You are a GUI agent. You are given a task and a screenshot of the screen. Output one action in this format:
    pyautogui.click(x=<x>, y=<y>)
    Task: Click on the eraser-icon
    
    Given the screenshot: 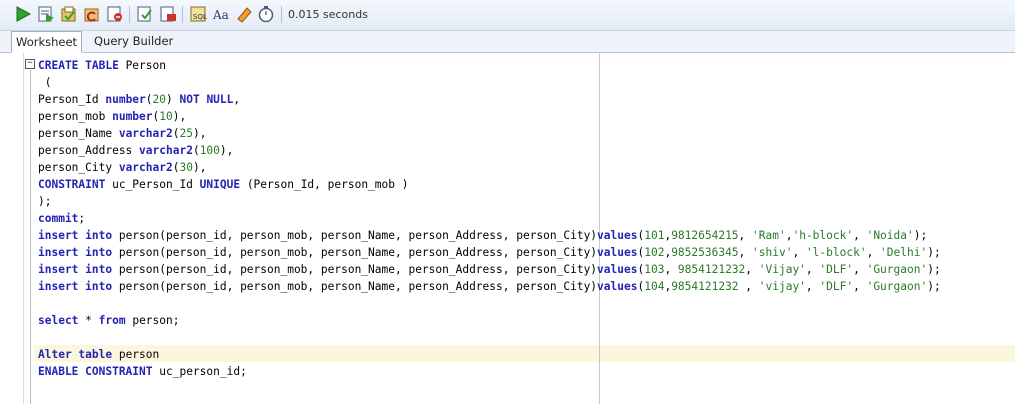 What is the action you would take?
    pyautogui.click(x=244, y=14)
    